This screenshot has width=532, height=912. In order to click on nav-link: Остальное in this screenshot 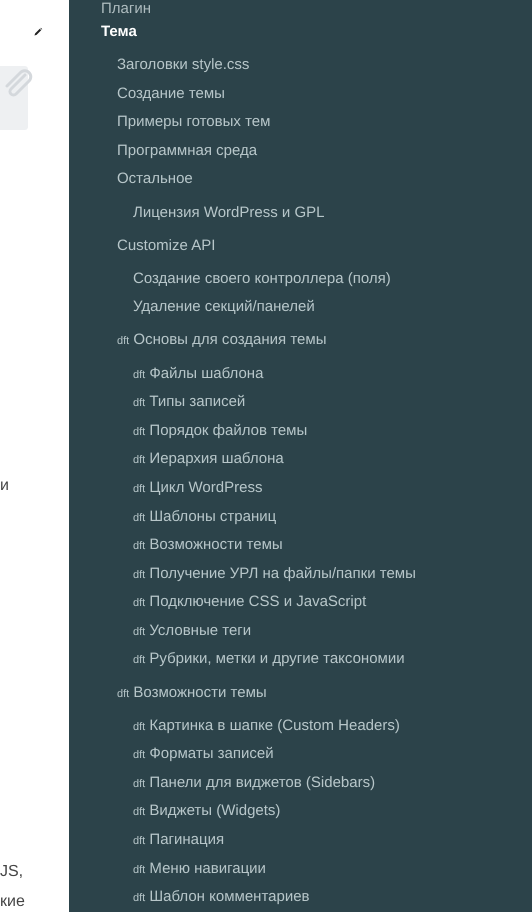, I will do `click(324, 179)`.